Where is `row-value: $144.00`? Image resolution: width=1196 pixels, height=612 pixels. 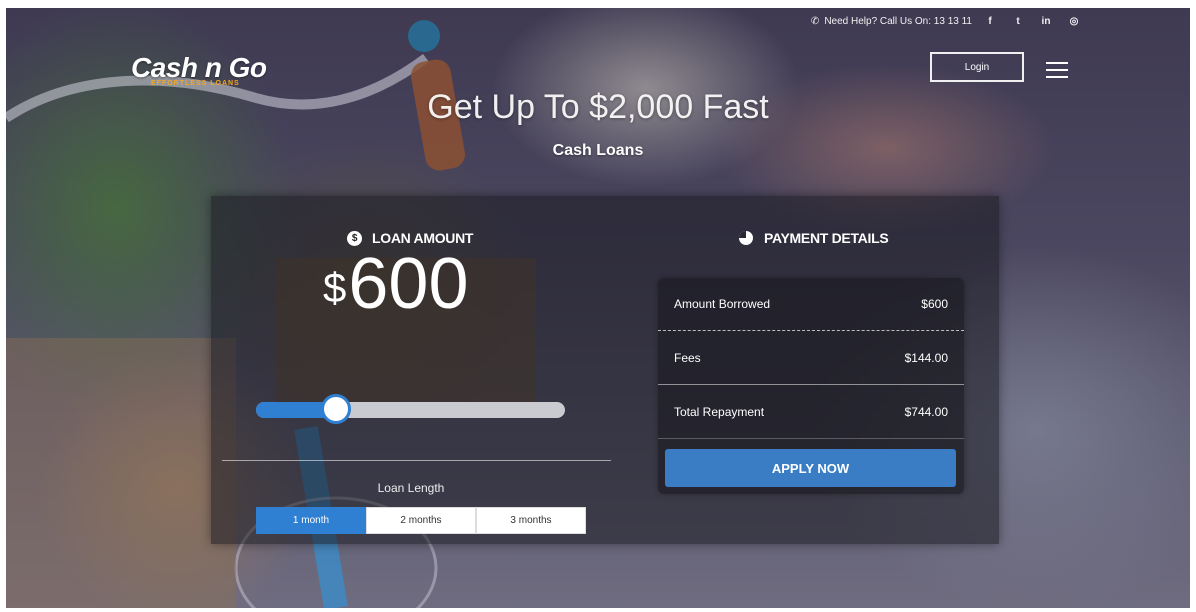 row-value: $144.00 is located at coordinates (926, 358).